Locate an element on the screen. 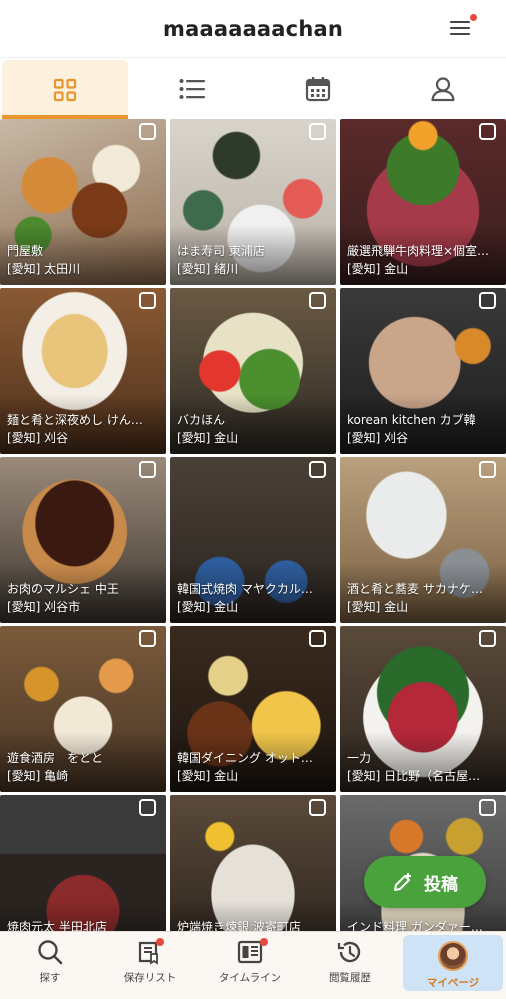 This screenshot has height=999, width=506. bottom-nav: 探す 保存リスト タイムライン 閲覧履歴 マイページ is located at coordinates (253, 965).